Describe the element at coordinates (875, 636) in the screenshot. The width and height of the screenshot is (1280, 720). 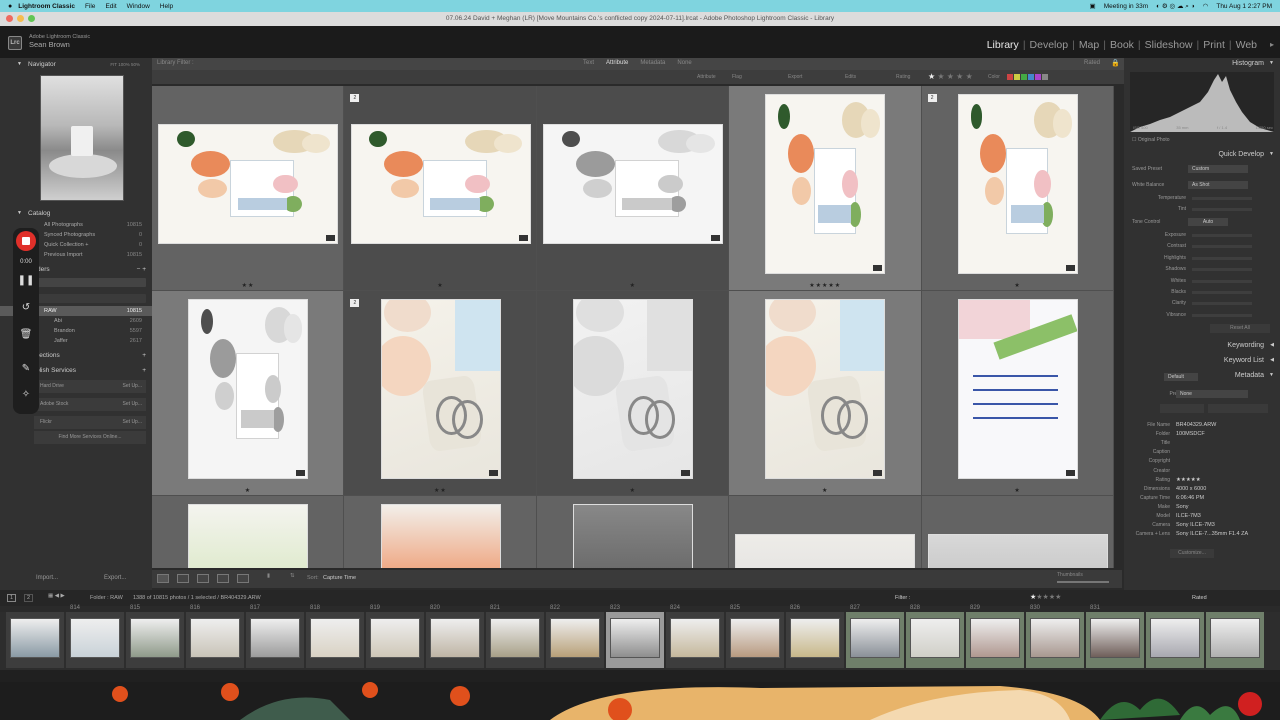
I see `filmstrip-thumb: 827` at that location.